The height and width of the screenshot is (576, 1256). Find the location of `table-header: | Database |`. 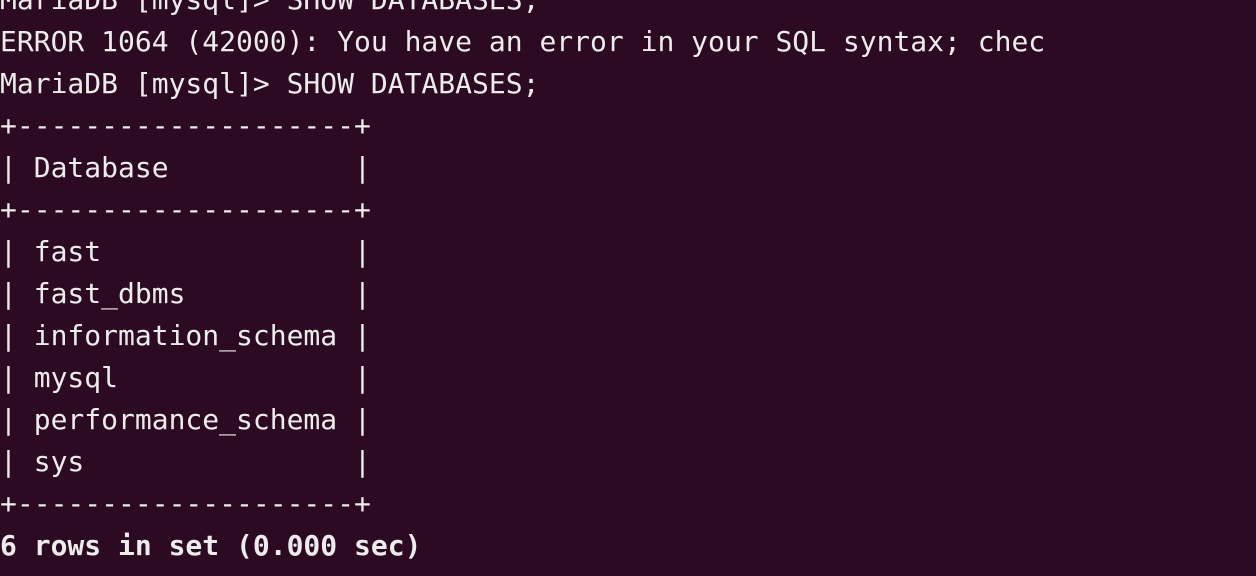

table-header: | Database | is located at coordinates (185, 167).